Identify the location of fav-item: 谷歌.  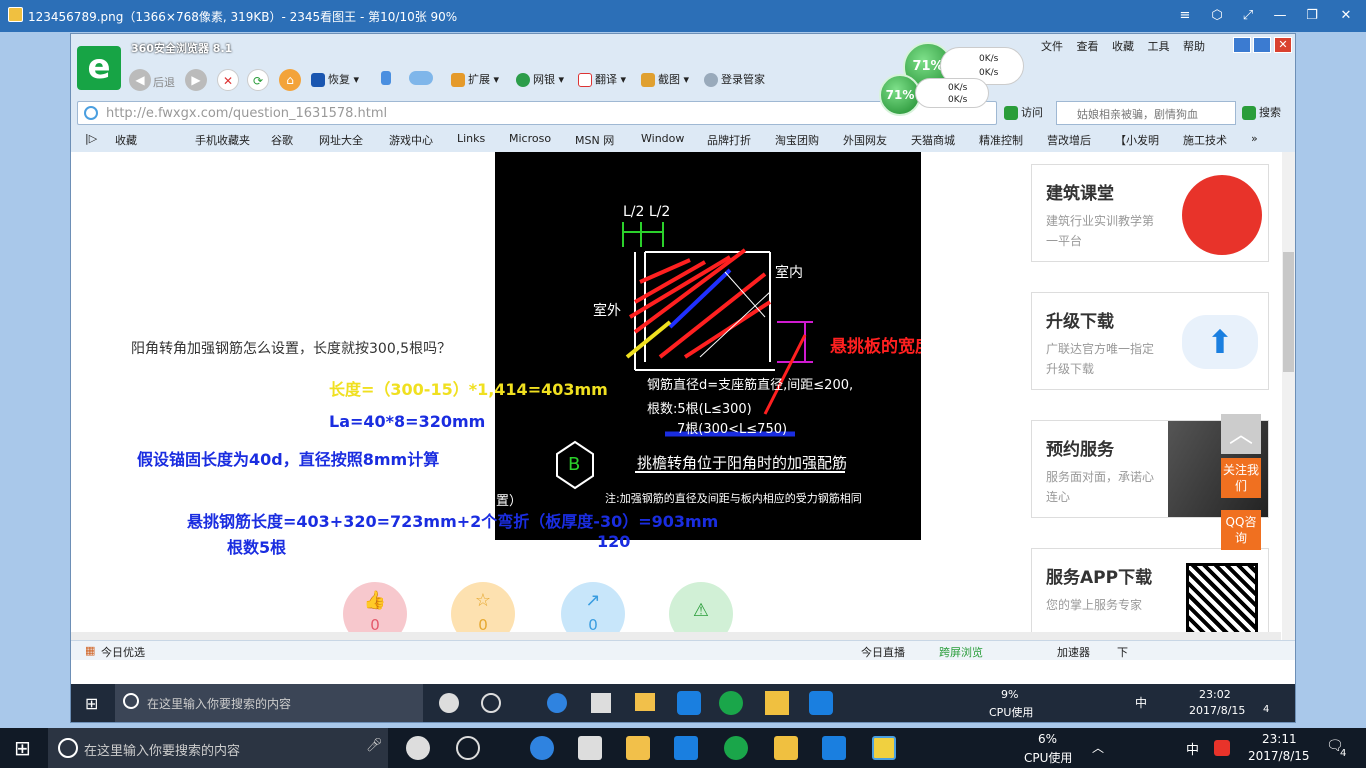
(282, 140).